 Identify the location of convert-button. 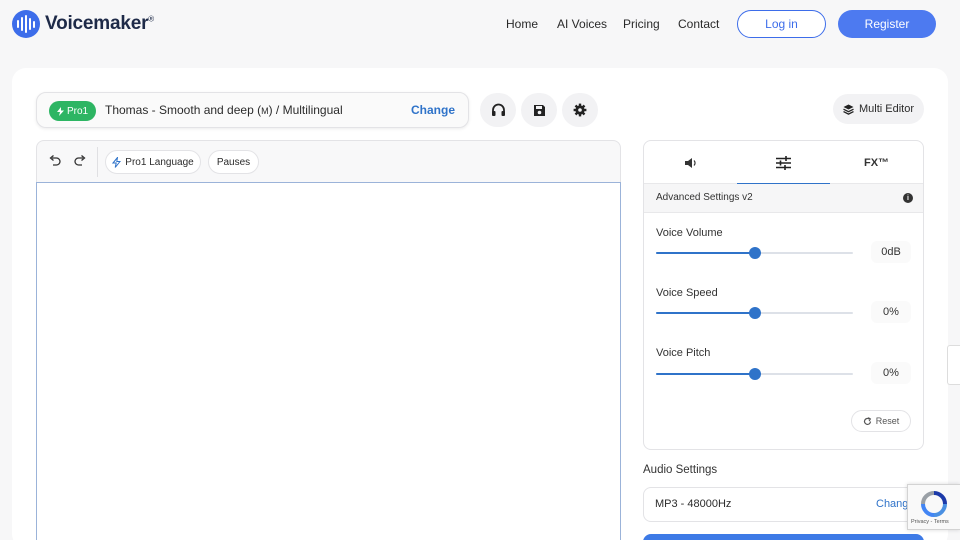
(783, 537).